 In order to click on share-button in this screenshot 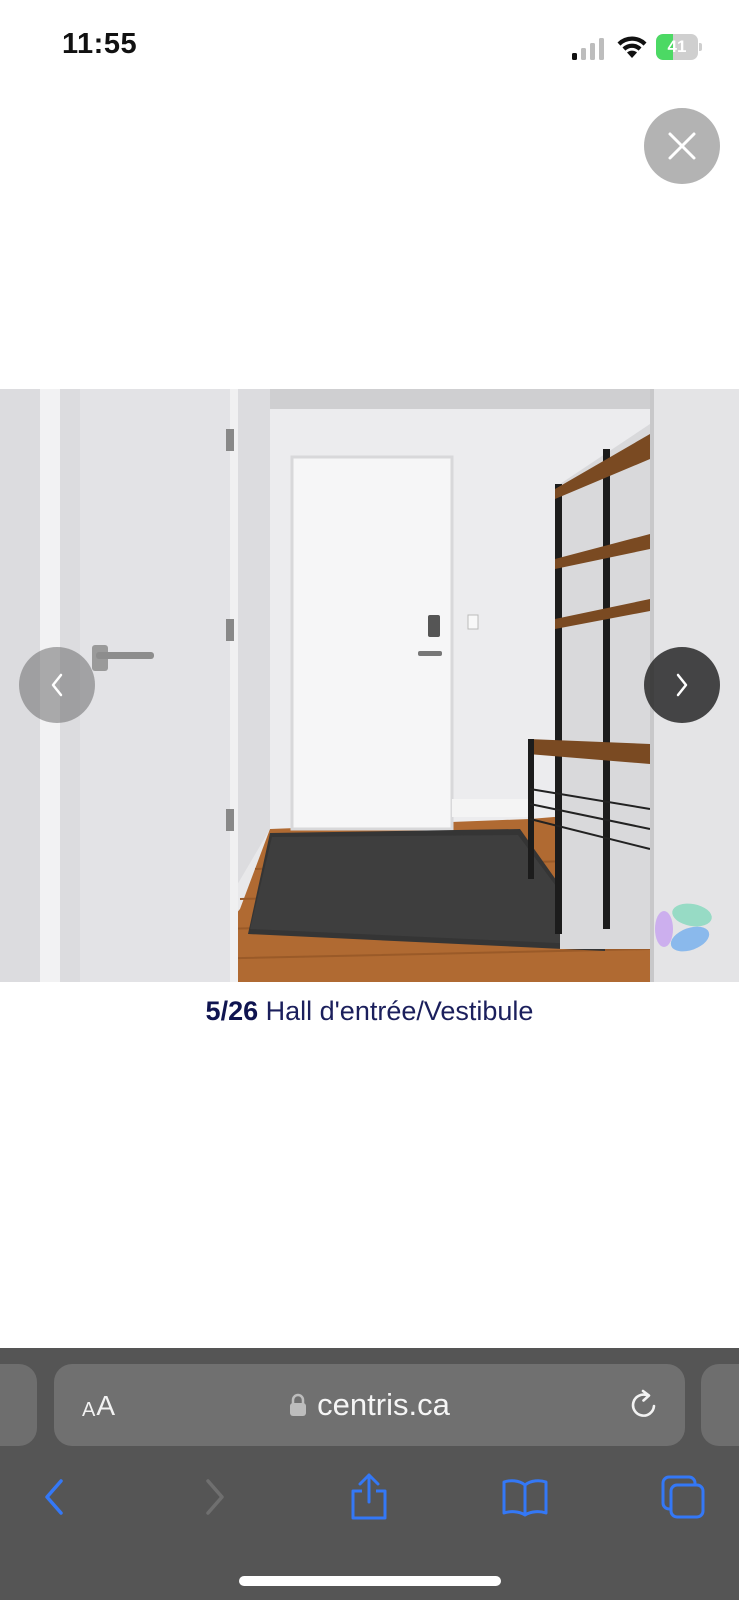, I will do `click(369, 1497)`.